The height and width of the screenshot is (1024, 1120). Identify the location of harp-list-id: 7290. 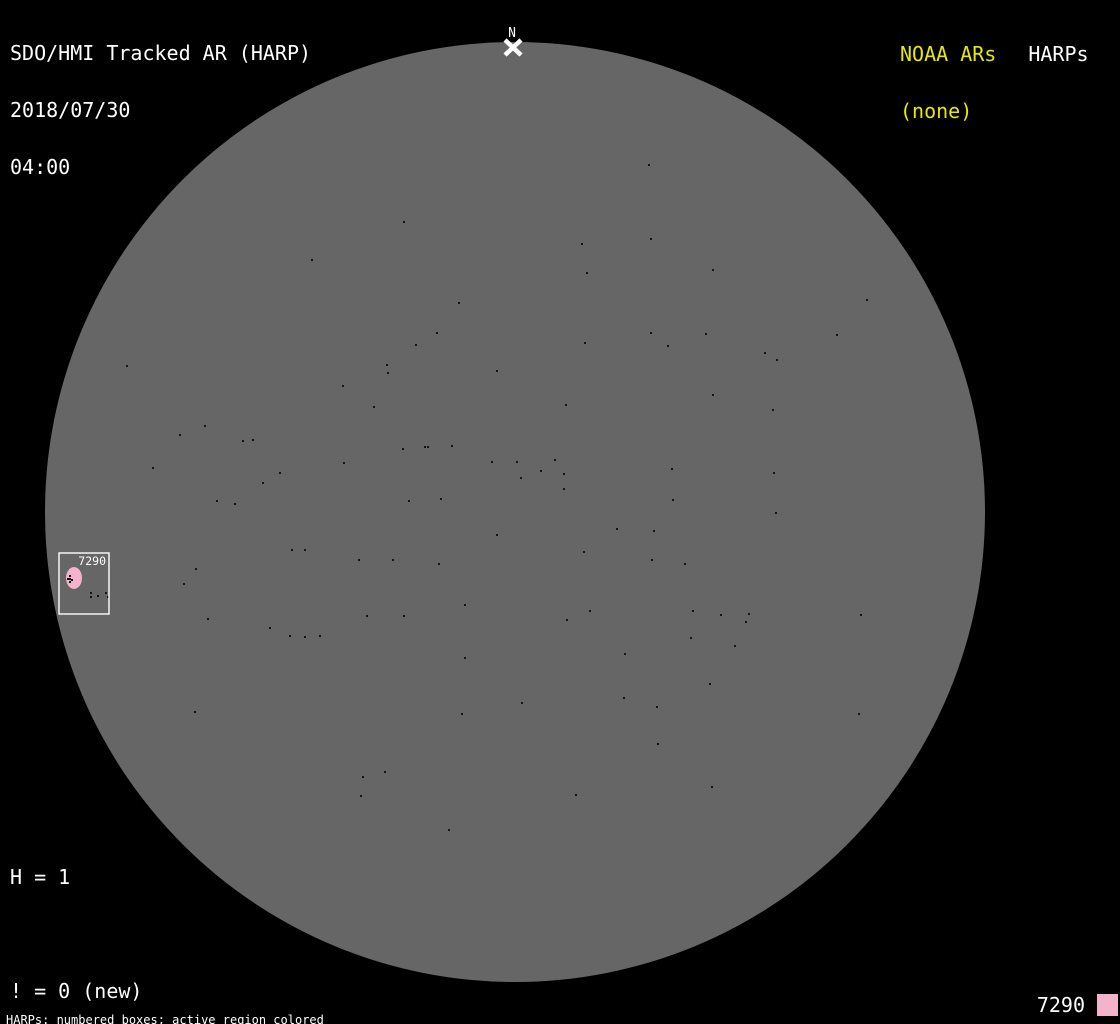
(1060, 1005).